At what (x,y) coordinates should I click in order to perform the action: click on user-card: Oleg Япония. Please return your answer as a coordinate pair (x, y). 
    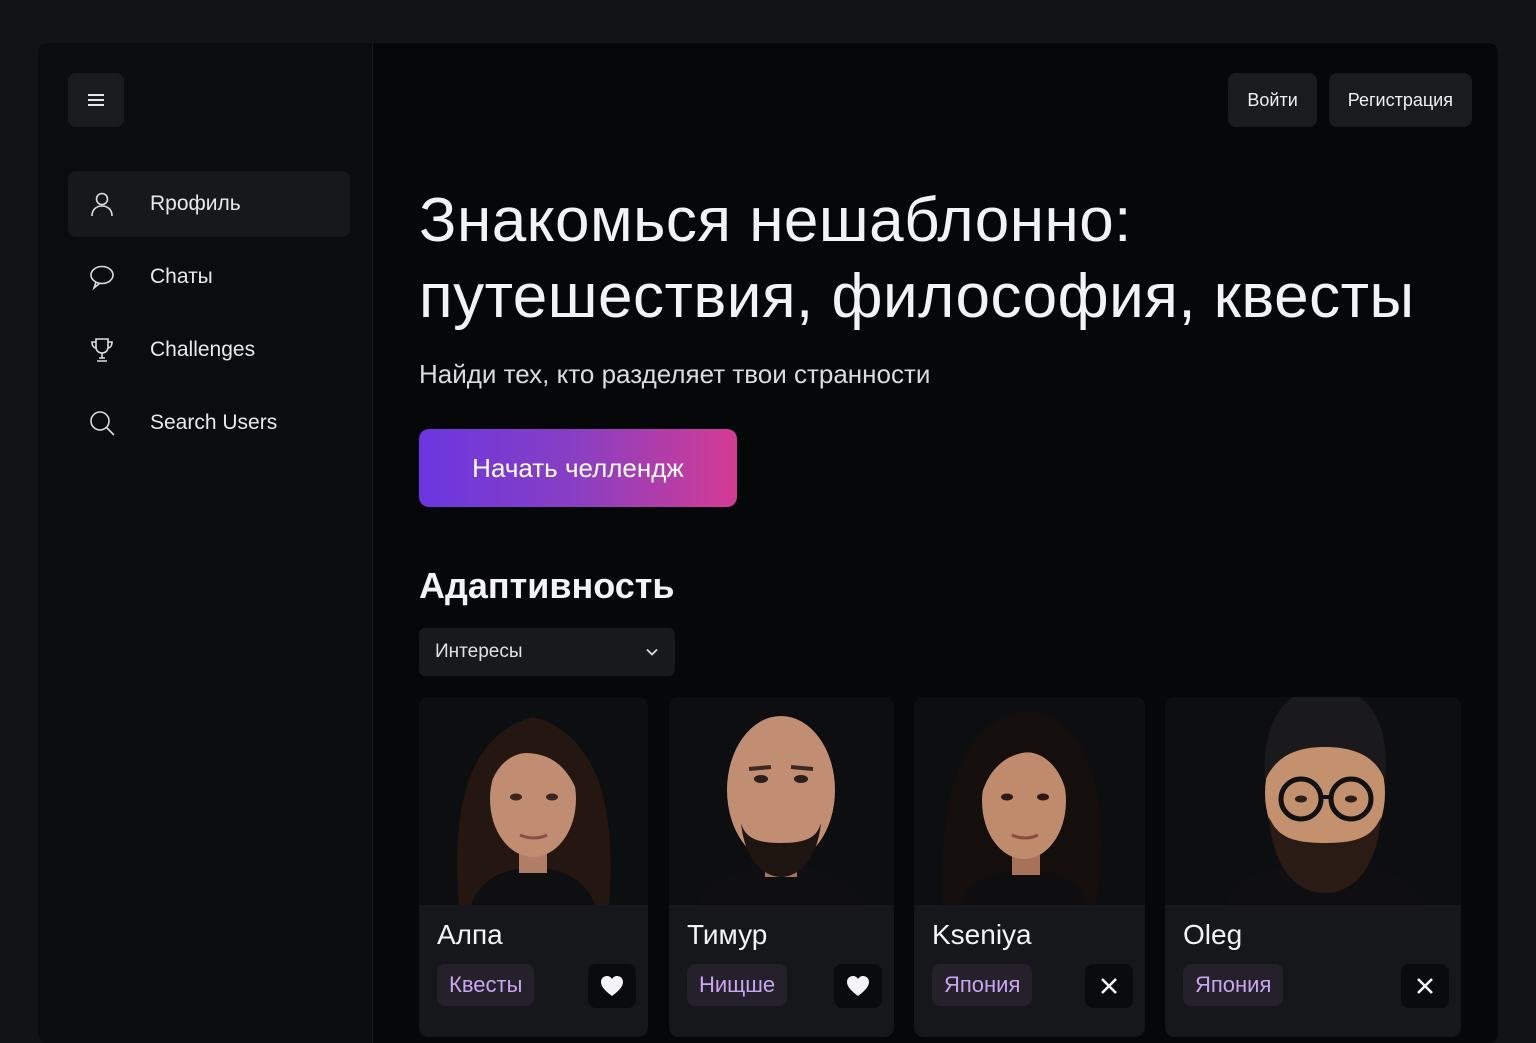
    Looking at the image, I should click on (1313, 867).